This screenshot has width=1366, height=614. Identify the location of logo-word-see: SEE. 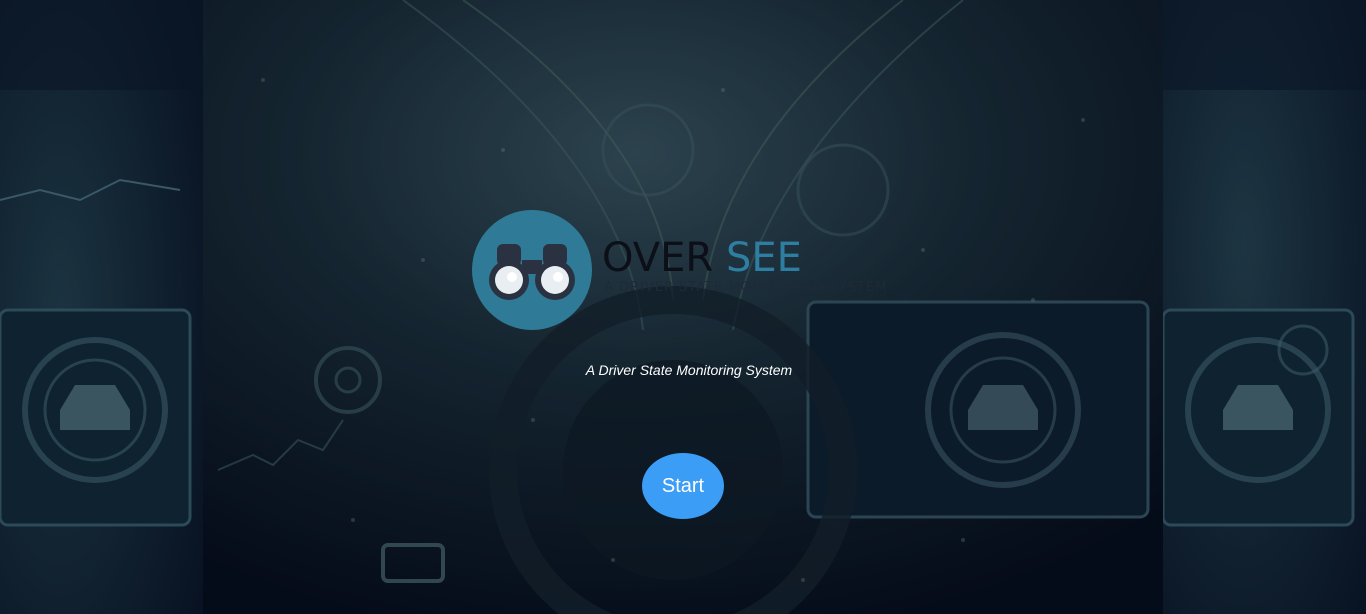
(763, 258).